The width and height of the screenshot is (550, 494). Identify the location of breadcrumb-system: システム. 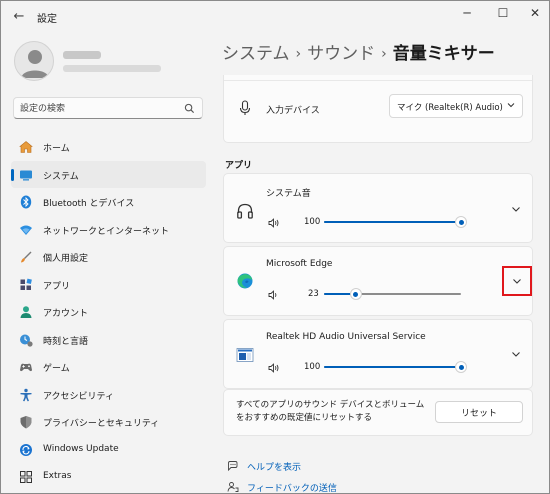
(256, 54).